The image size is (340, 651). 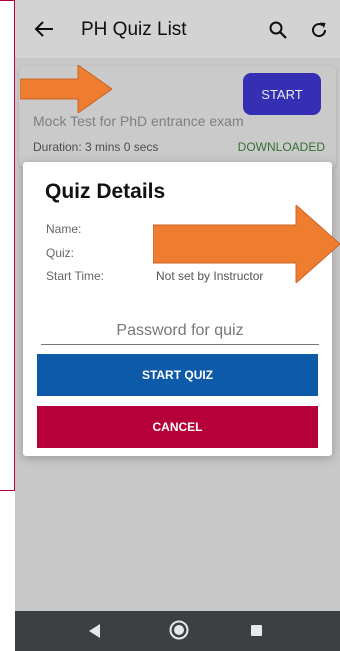 What do you see at coordinates (60, 253) in the screenshot?
I see `quiz-label: Quiz:` at bounding box center [60, 253].